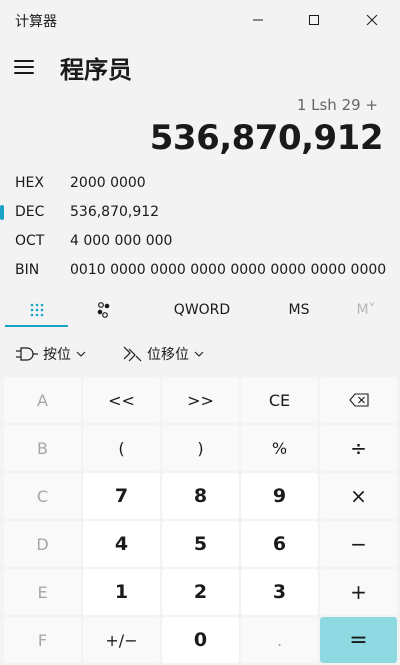 This screenshot has width=400, height=665. I want to click on memory-store-button: MS, so click(299, 310).